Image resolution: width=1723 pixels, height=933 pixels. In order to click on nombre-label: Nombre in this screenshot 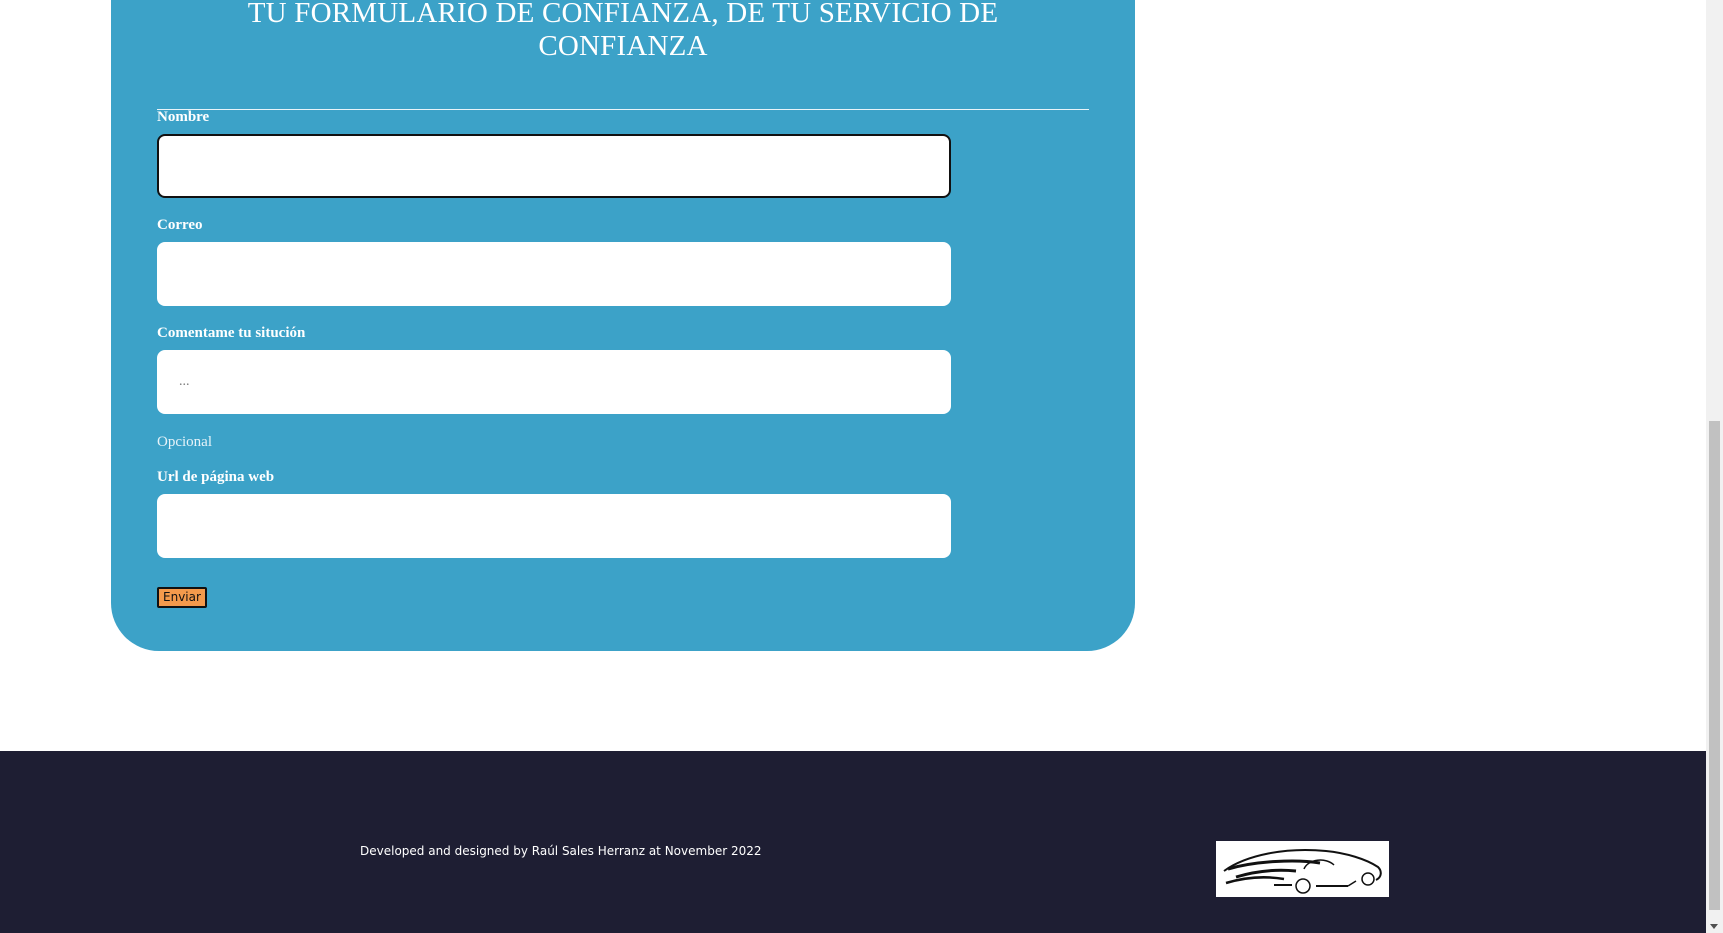, I will do `click(183, 117)`.